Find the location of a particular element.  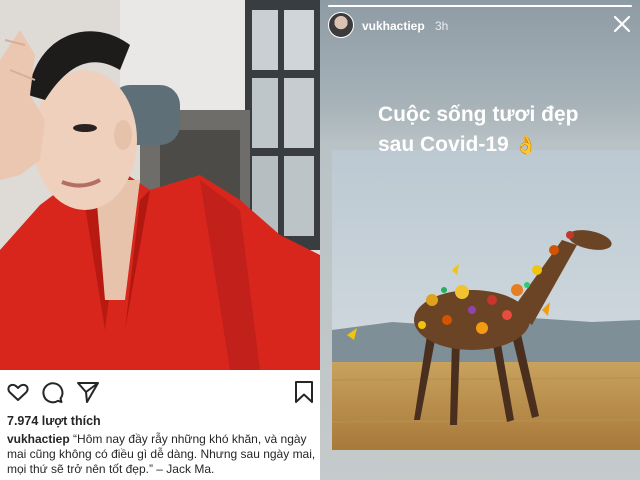

send-icon is located at coordinates (88, 392).